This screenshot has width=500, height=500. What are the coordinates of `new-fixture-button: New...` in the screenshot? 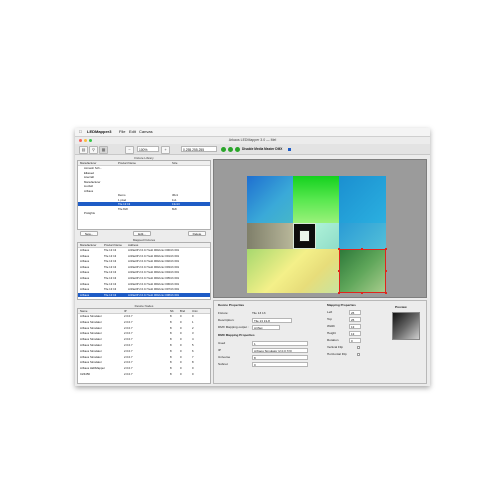 It's located at (89, 233).